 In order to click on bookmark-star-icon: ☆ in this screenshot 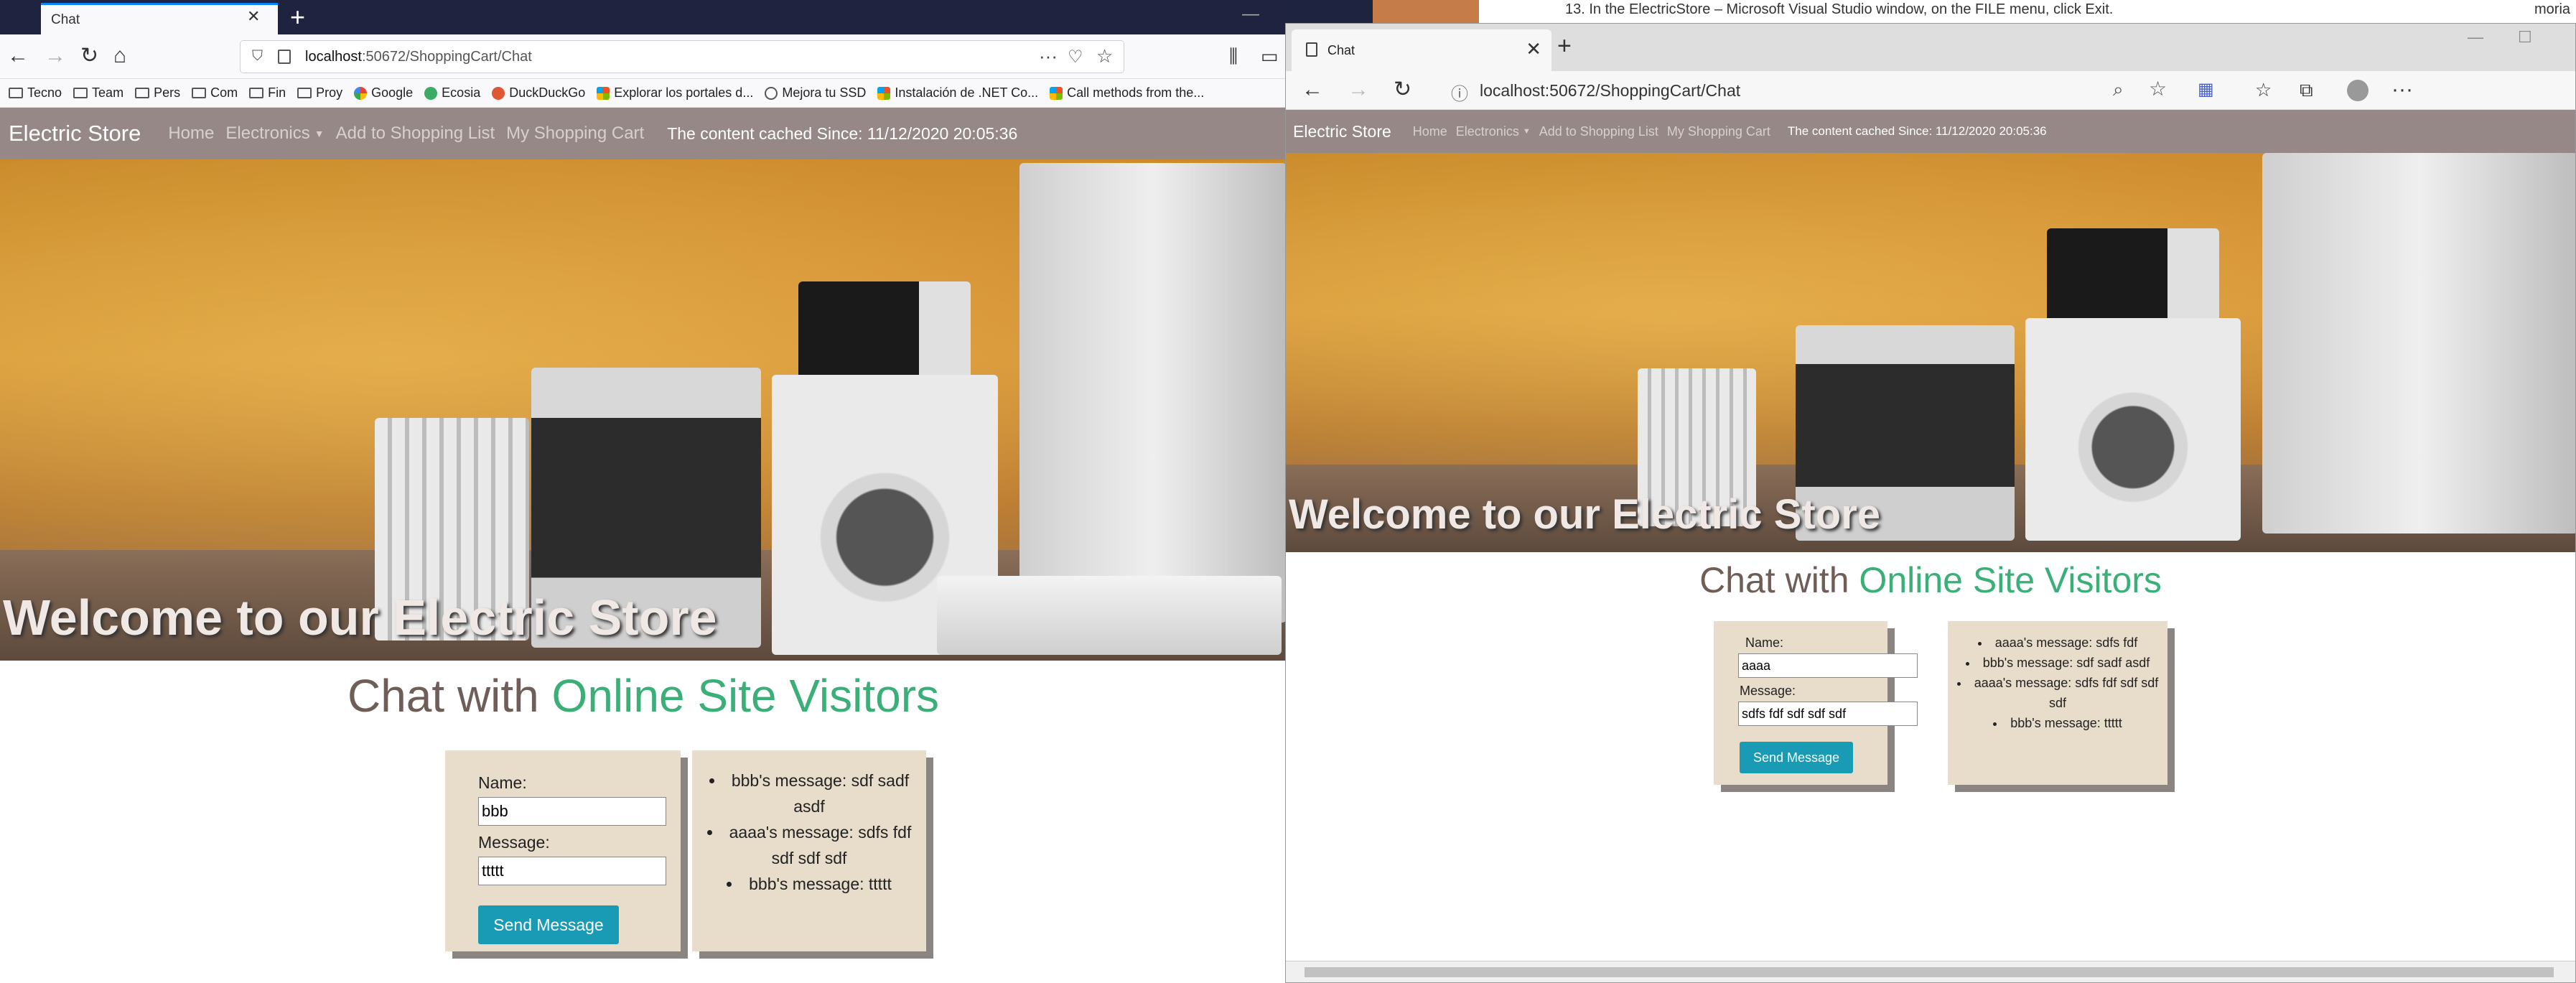, I will do `click(1104, 56)`.